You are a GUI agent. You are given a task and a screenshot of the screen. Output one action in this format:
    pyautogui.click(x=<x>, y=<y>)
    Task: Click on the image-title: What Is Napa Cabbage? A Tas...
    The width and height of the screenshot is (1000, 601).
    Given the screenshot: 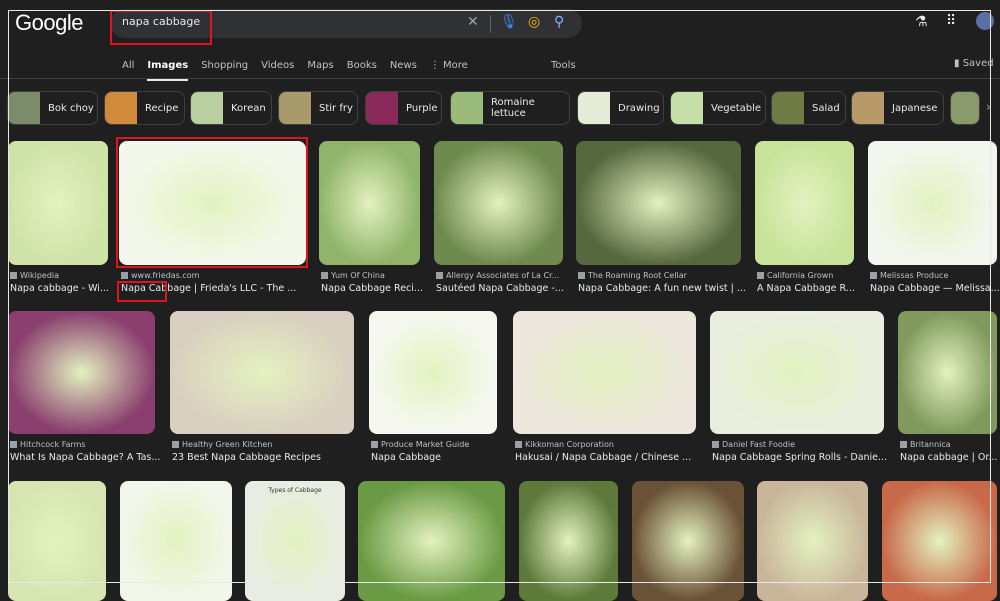 What is the action you would take?
    pyautogui.click(x=85, y=457)
    